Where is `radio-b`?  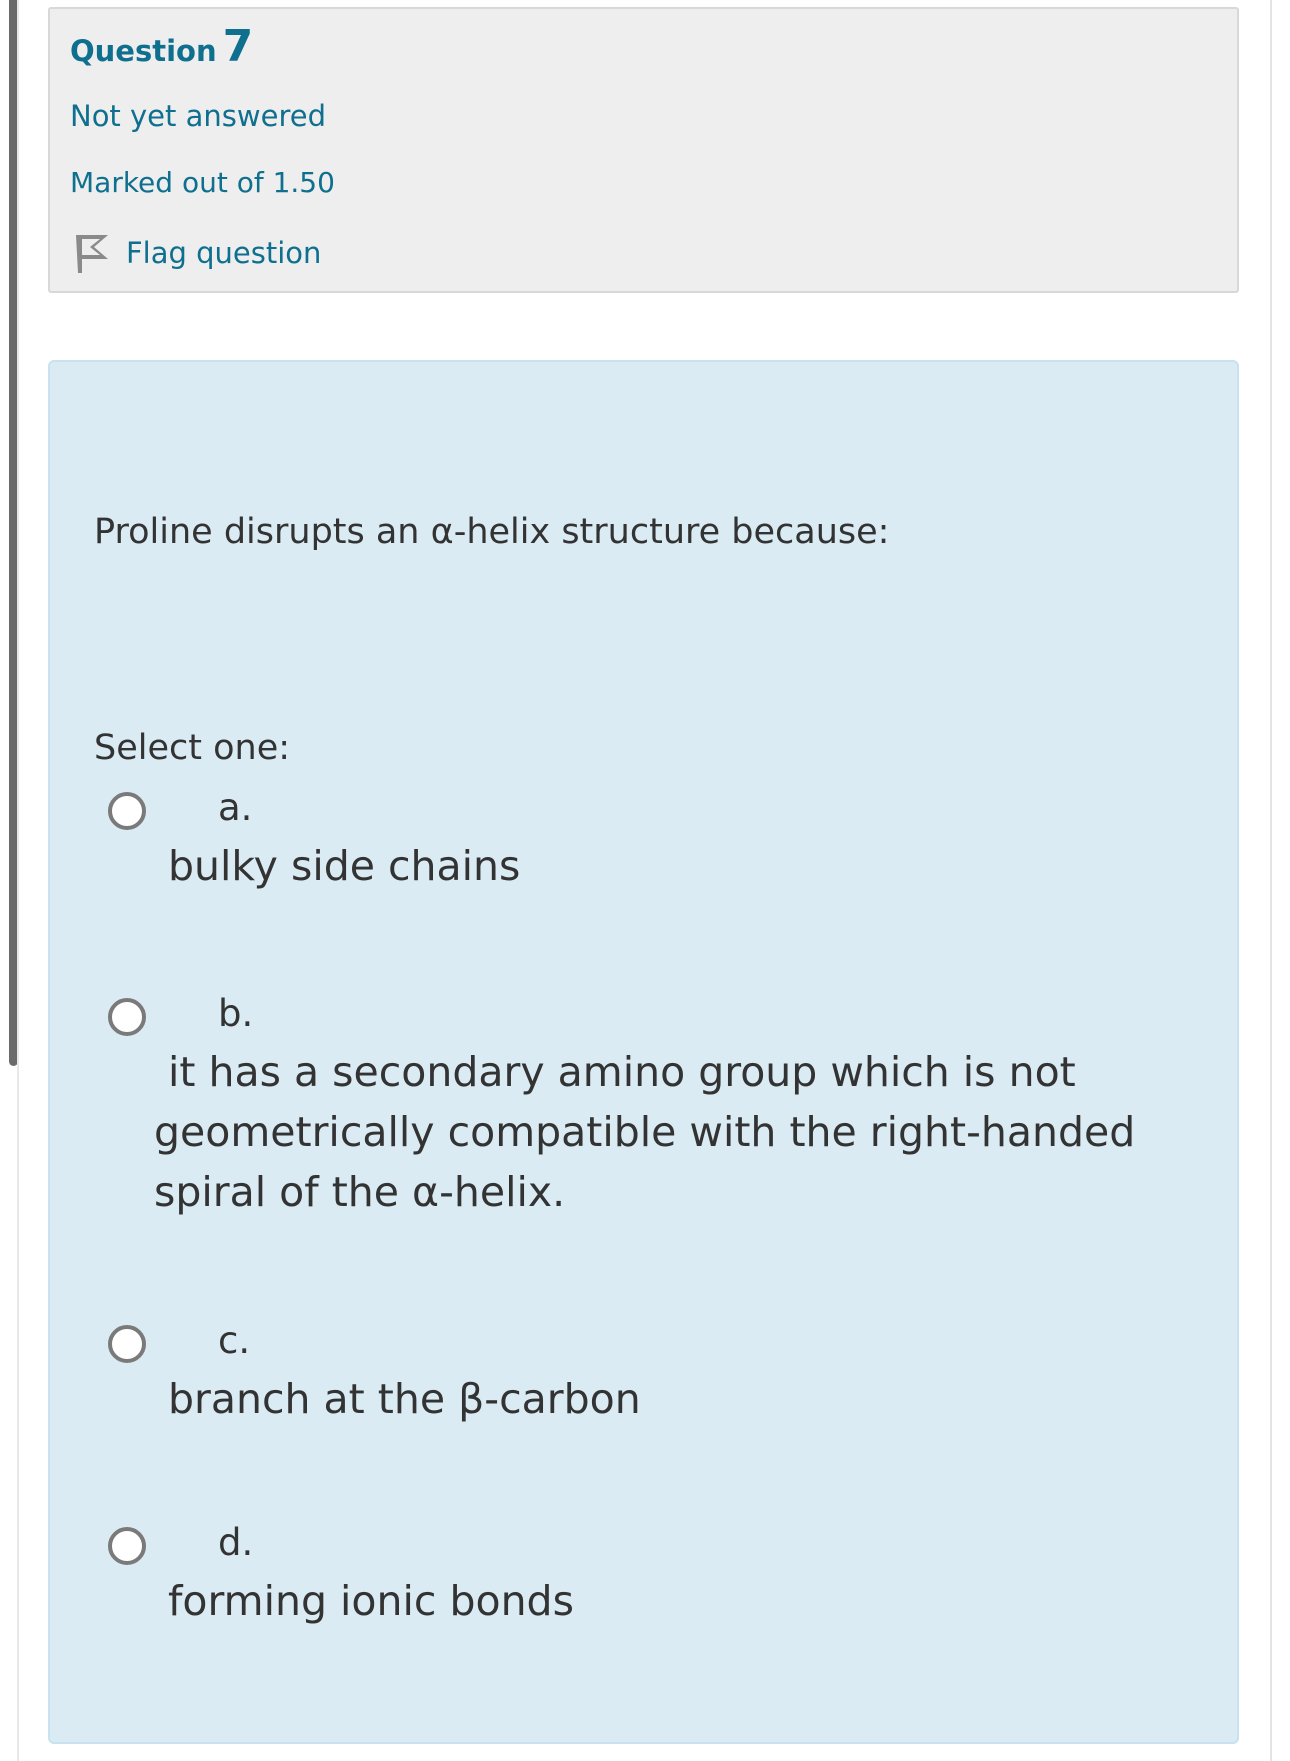
radio-b is located at coordinates (127, 1017).